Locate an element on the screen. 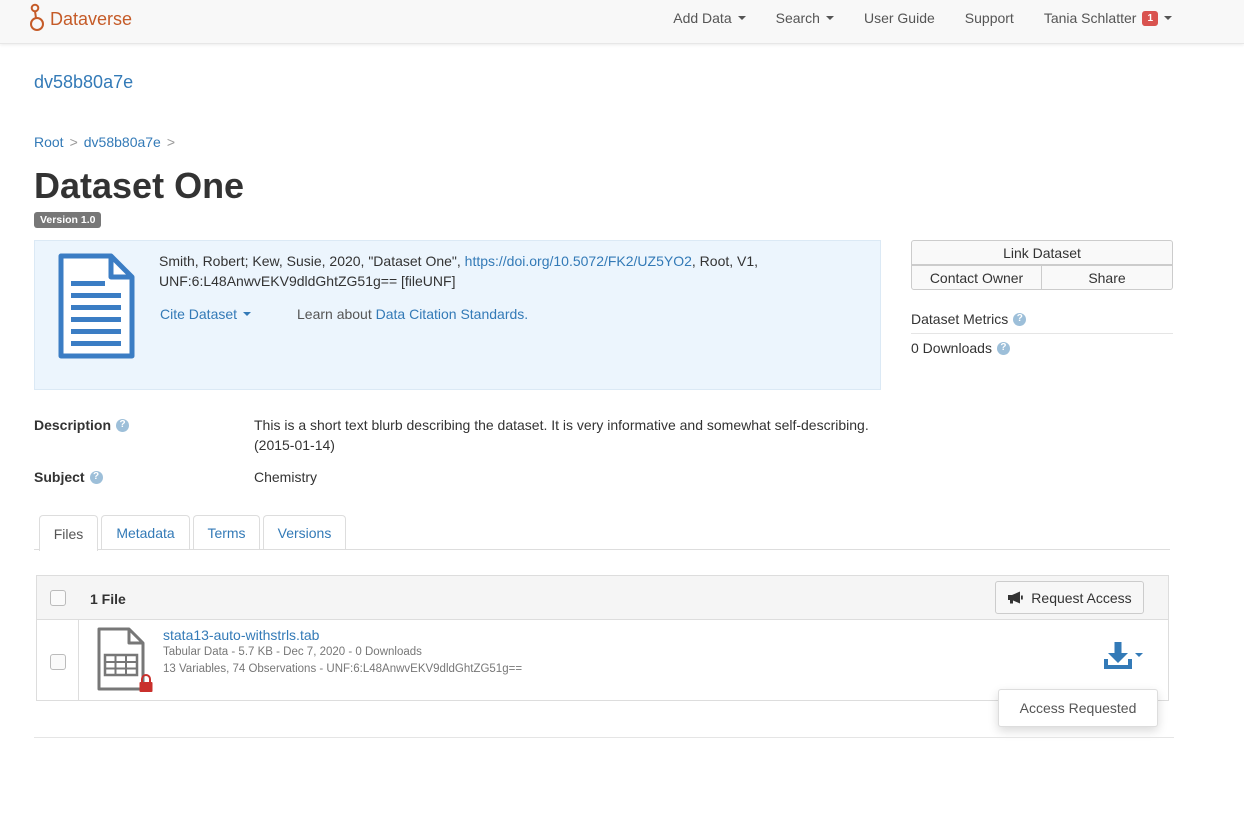  subject-label: Subject ? is located at coordinates (68, 477).